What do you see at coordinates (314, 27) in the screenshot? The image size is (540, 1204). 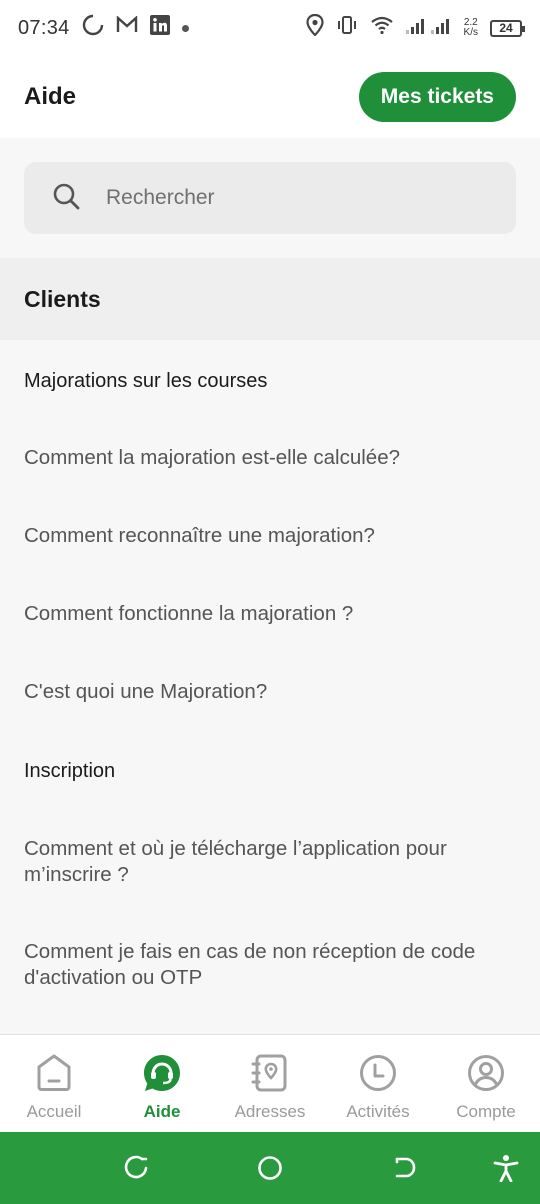 I see `location-icon` at bounding box center [314, 27].